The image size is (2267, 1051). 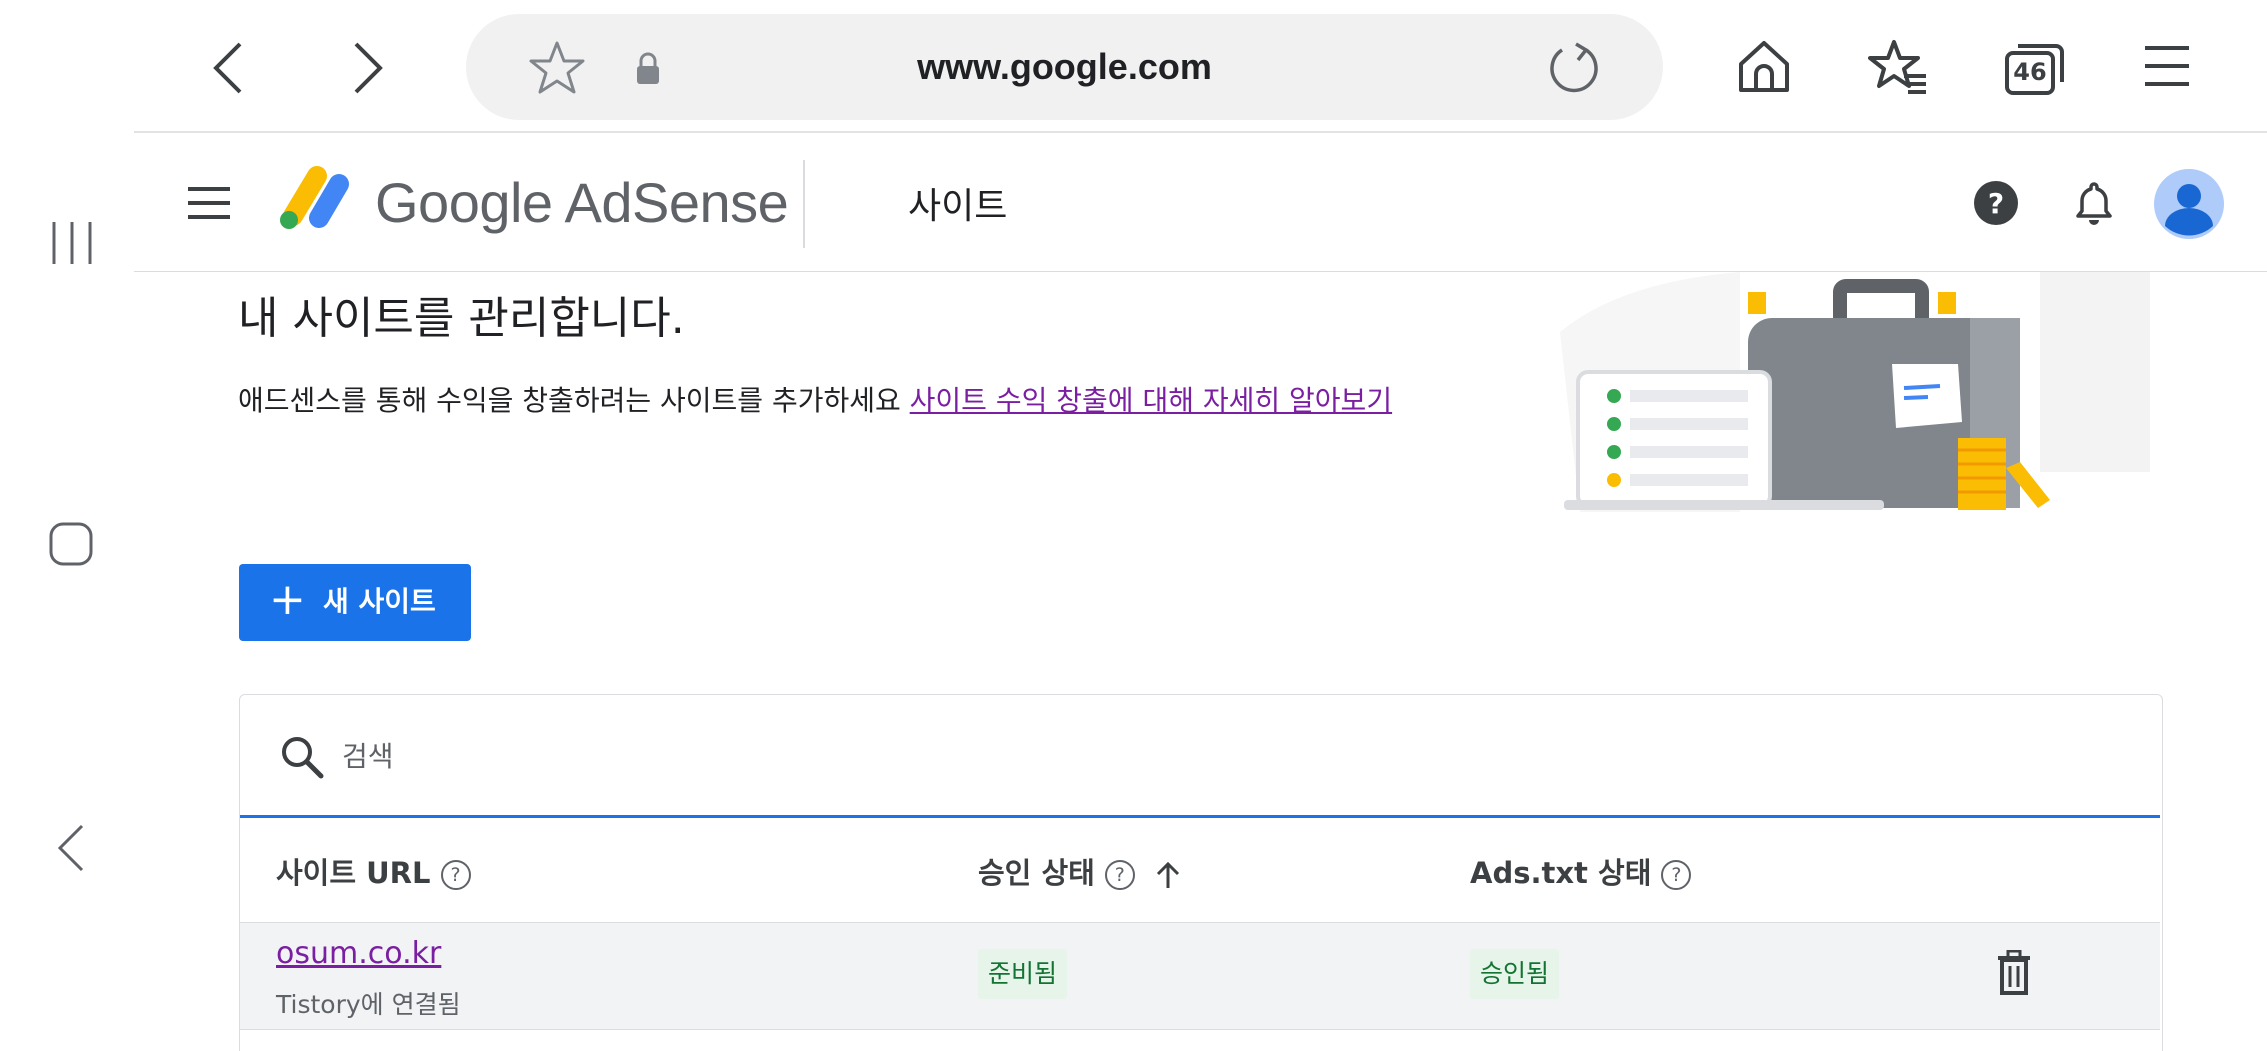 I want to click on plus-icon: +, so click(x=287, y=599).